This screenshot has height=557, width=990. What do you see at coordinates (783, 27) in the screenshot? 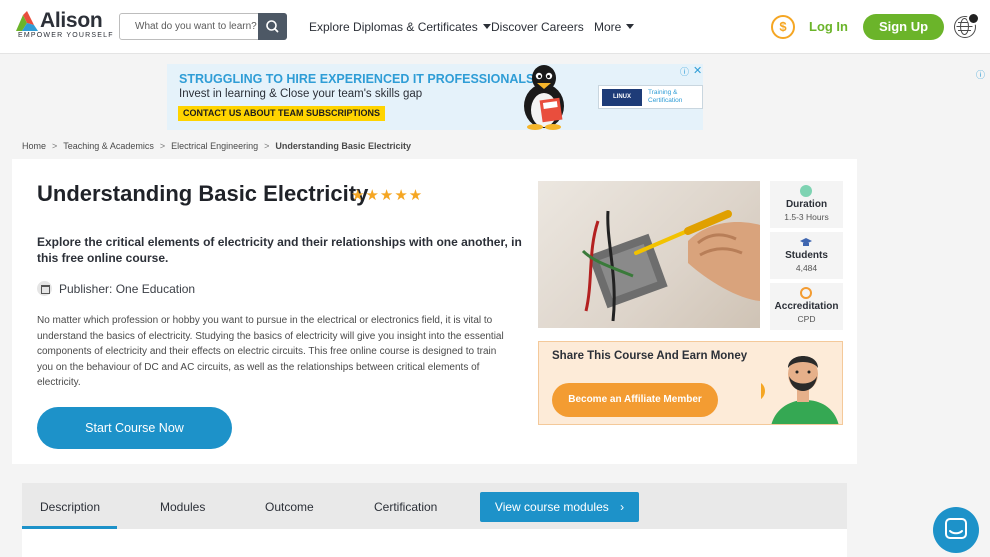
I see `dollar-coin-icon: $` at bounding box center [783, 27].